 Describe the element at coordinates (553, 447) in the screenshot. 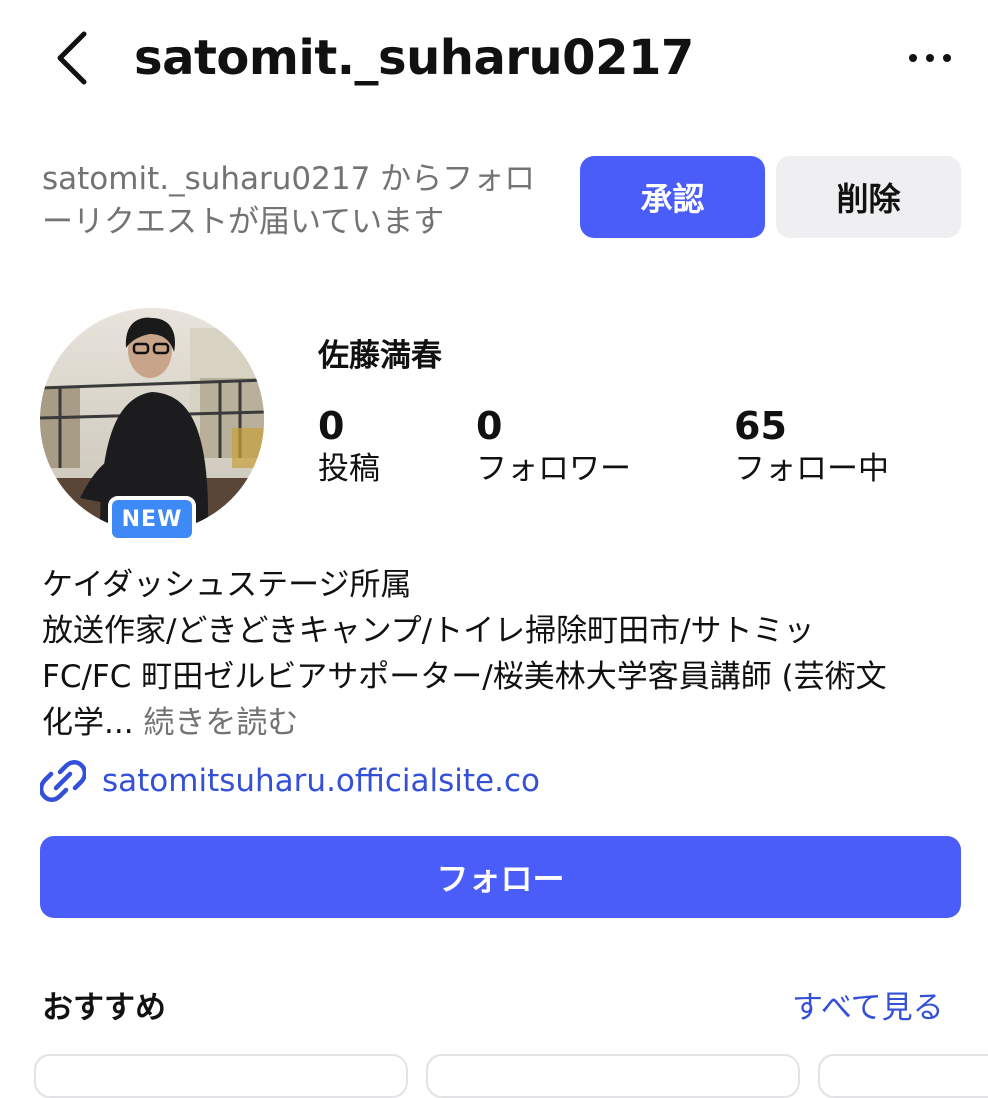

I see `stat-followers: 0 フォロワー` at that location.